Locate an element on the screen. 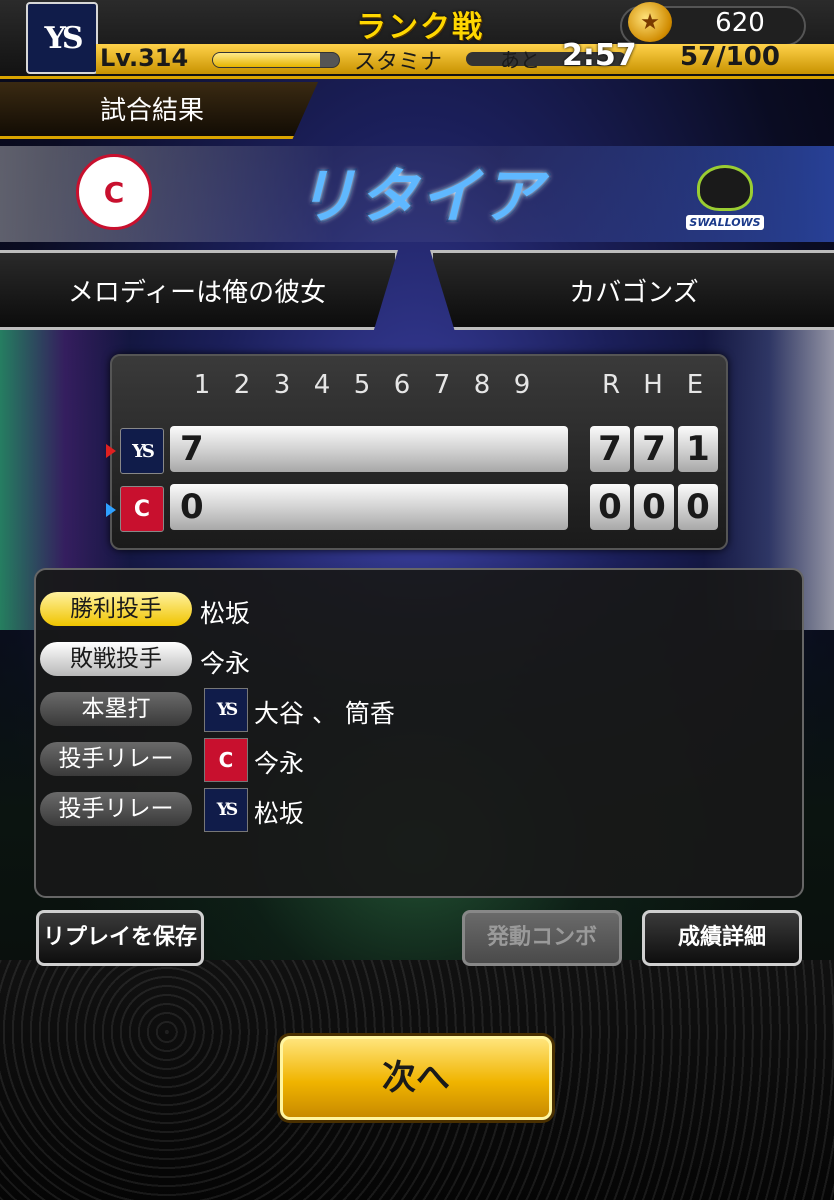 The height and width of the screenshot is (1200, 834). inning-3: 3 is located at coordinates (282, 385).